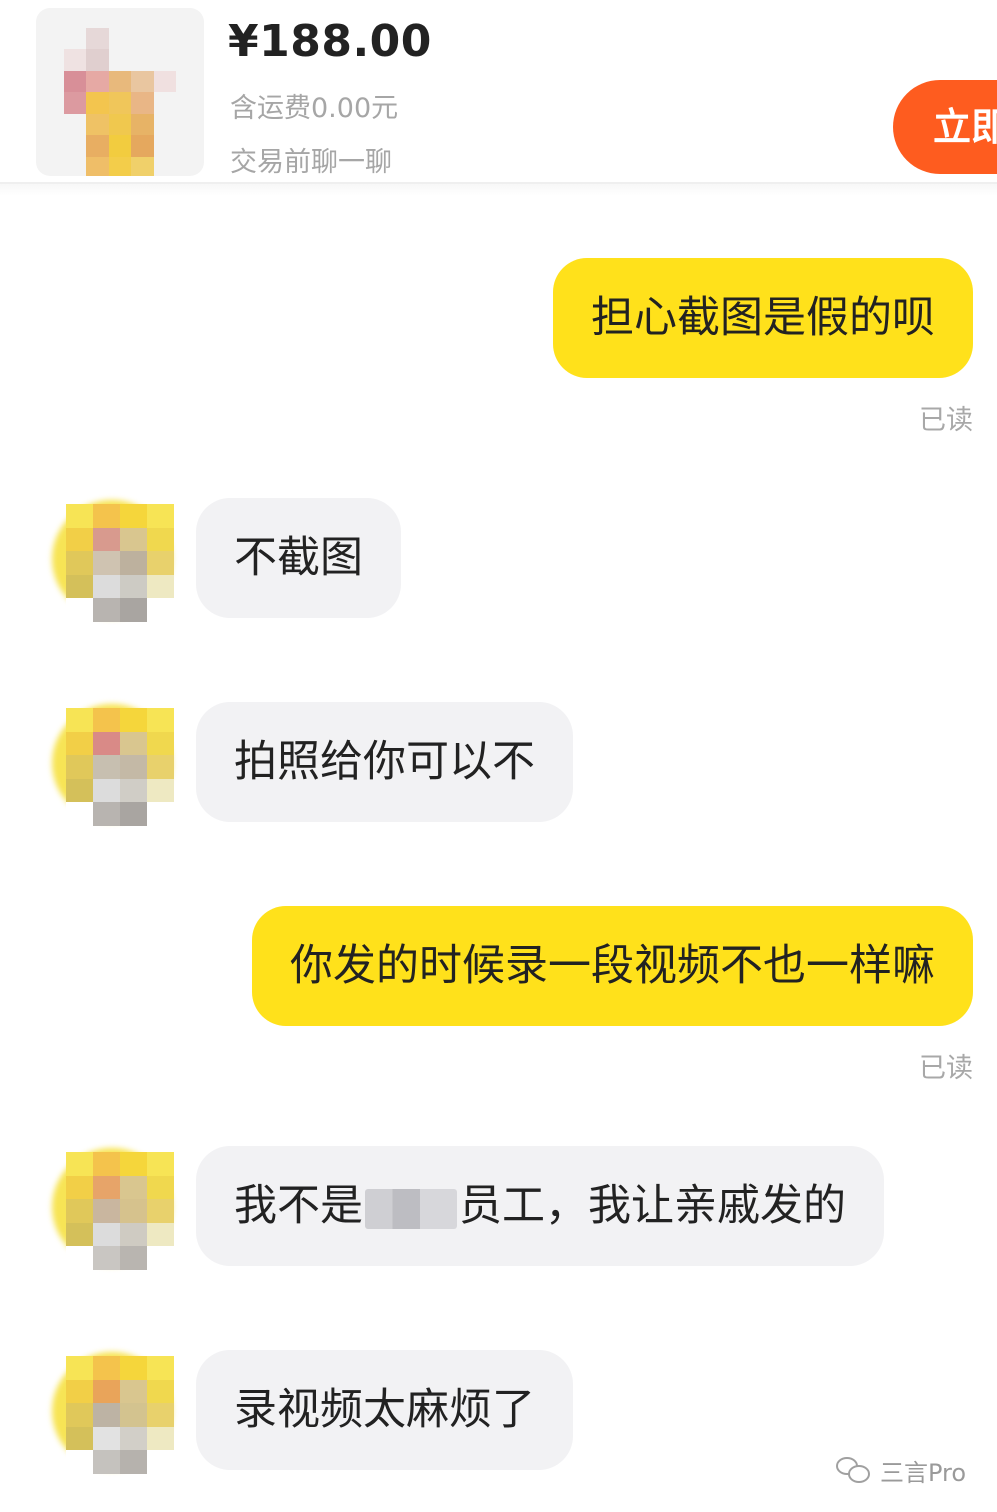 Image resolution: width=997 pixels, height=1512 pixels. What do you see at coordinates (923, 1472) in the screenshot?
I see `watermark-text: 三言Pro` at bounding box center [923, 1472].